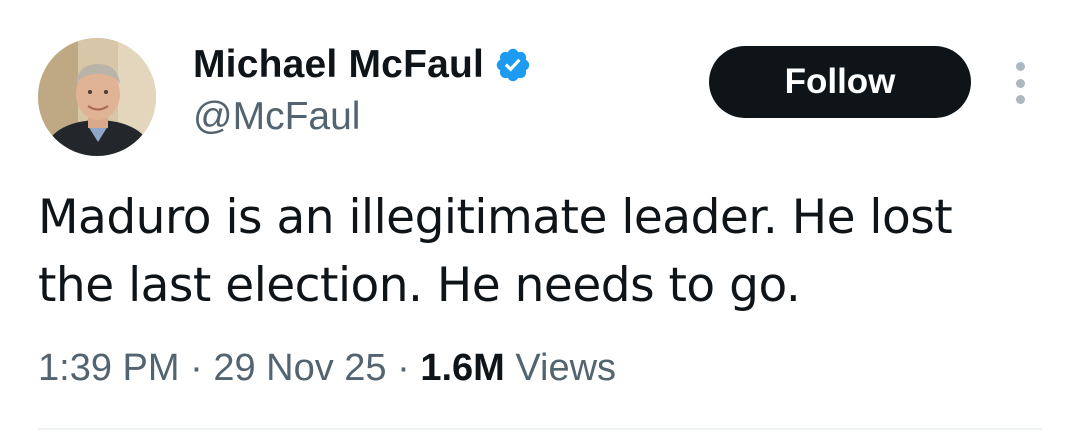  I want to click on verified-badge-icon, so click(513, 65).